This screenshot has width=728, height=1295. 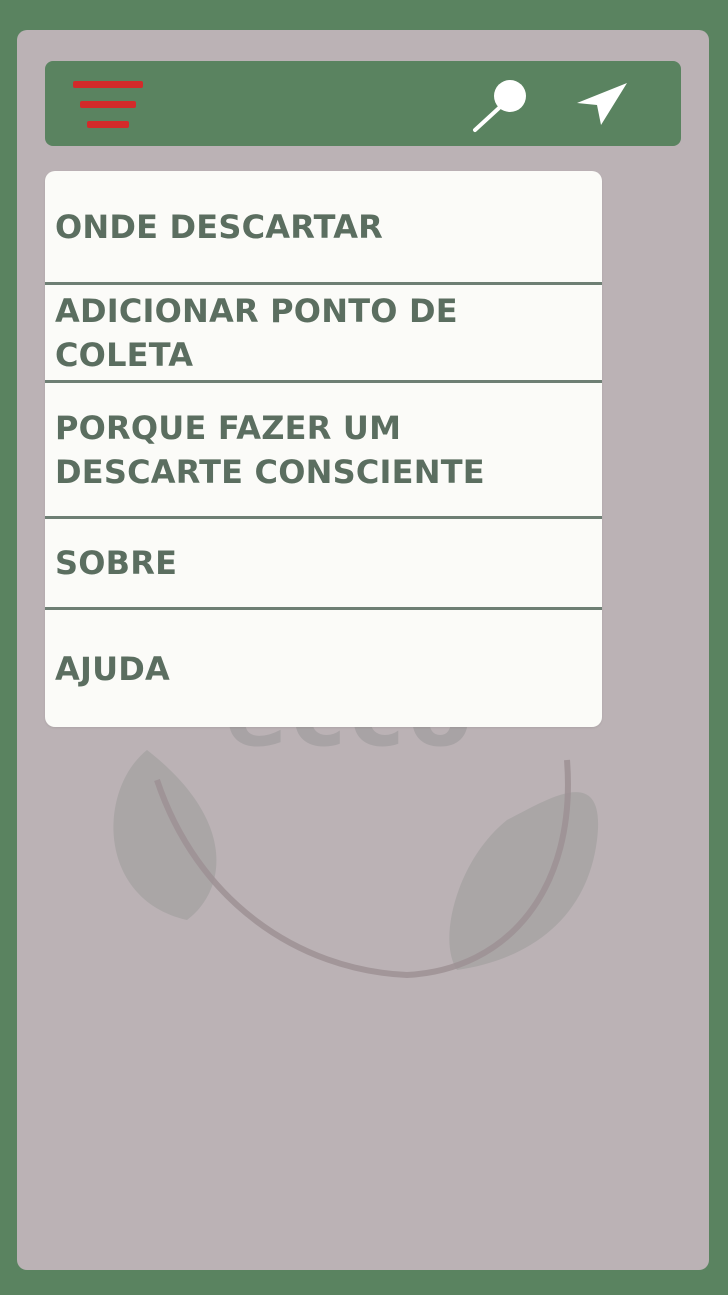 I want to click on top-toolbar, so click(x=363, y=103).